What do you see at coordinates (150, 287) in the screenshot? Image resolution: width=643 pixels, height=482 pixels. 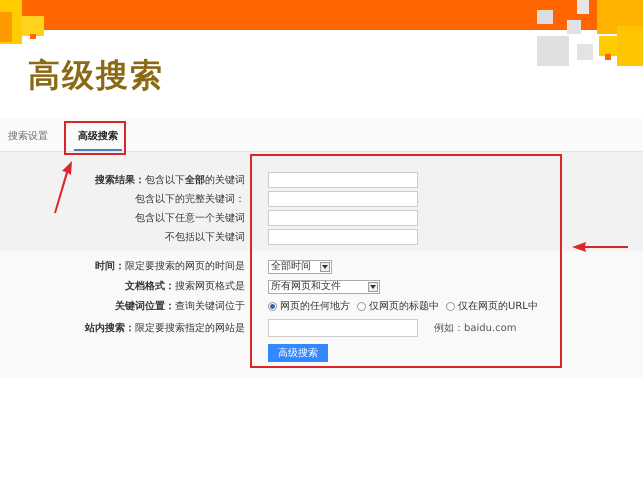 I see `field-section-label: 文档格式：` at bounding box center [150, 287].